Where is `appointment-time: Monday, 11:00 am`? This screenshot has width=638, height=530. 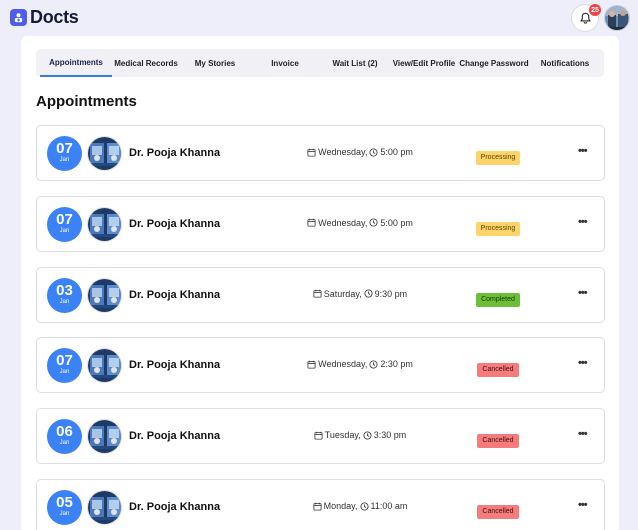 appointment-time: Monday, 11:00 am is located at coordinates (360, 506).